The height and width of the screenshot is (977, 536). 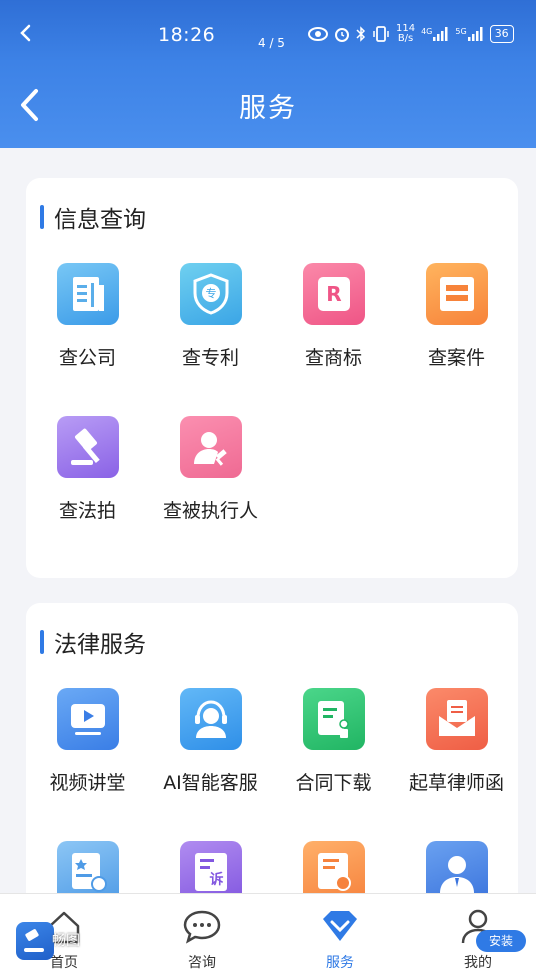 I want to click on service-item-patent: 专 查专利, so click(x=210, y=316).